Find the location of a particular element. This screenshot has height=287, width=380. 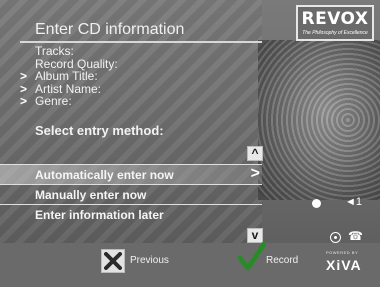

option-manually-enter: Manually enter now is located at coordinates (131, 194).